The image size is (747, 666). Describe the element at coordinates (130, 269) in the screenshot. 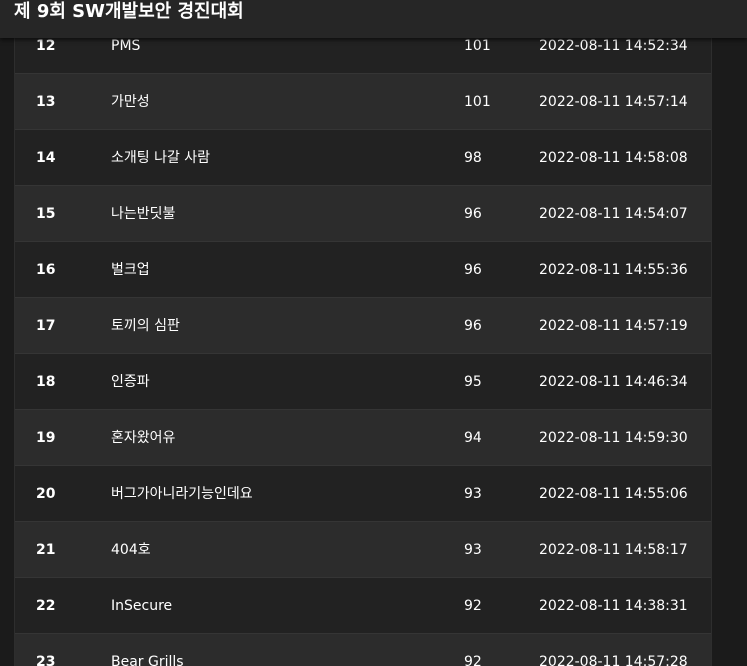

I see `team-name-cell: 벌크업` at that location.